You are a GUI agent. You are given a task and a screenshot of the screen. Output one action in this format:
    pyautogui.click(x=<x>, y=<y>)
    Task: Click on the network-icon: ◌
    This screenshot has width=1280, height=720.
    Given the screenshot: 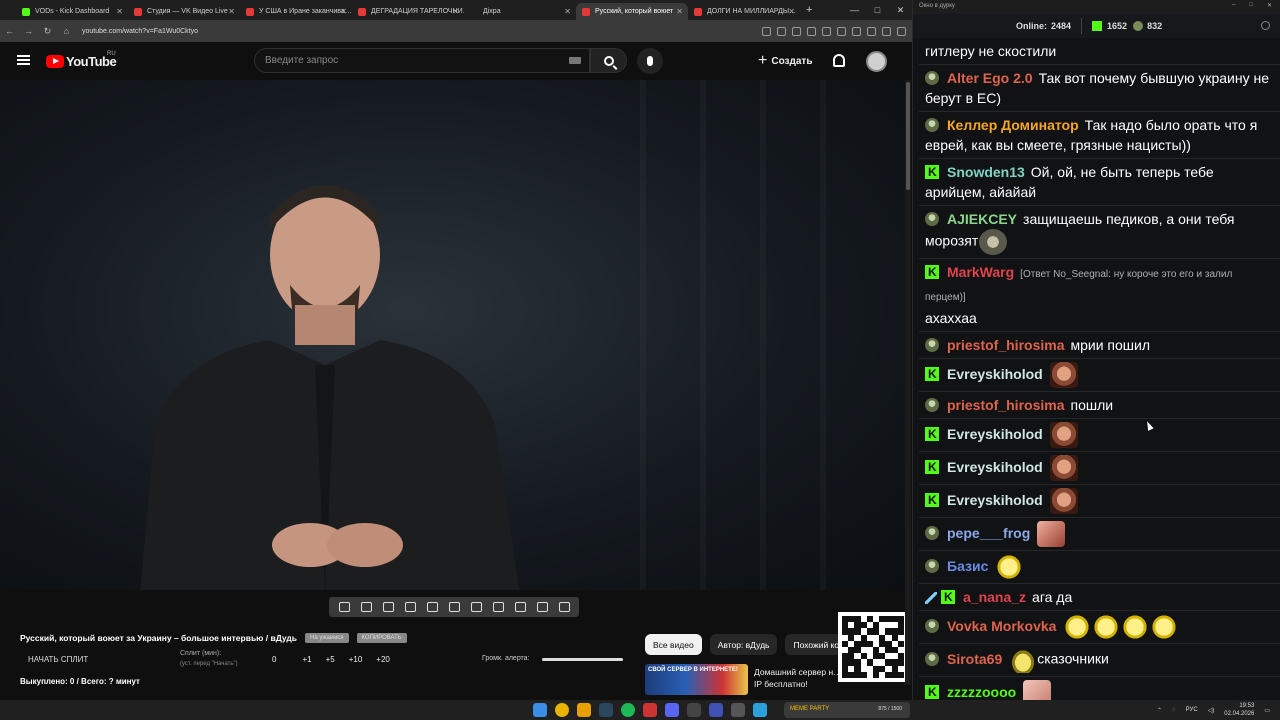 What is the action you would take?
    pyautogui.click(x=1174, y=710)
    